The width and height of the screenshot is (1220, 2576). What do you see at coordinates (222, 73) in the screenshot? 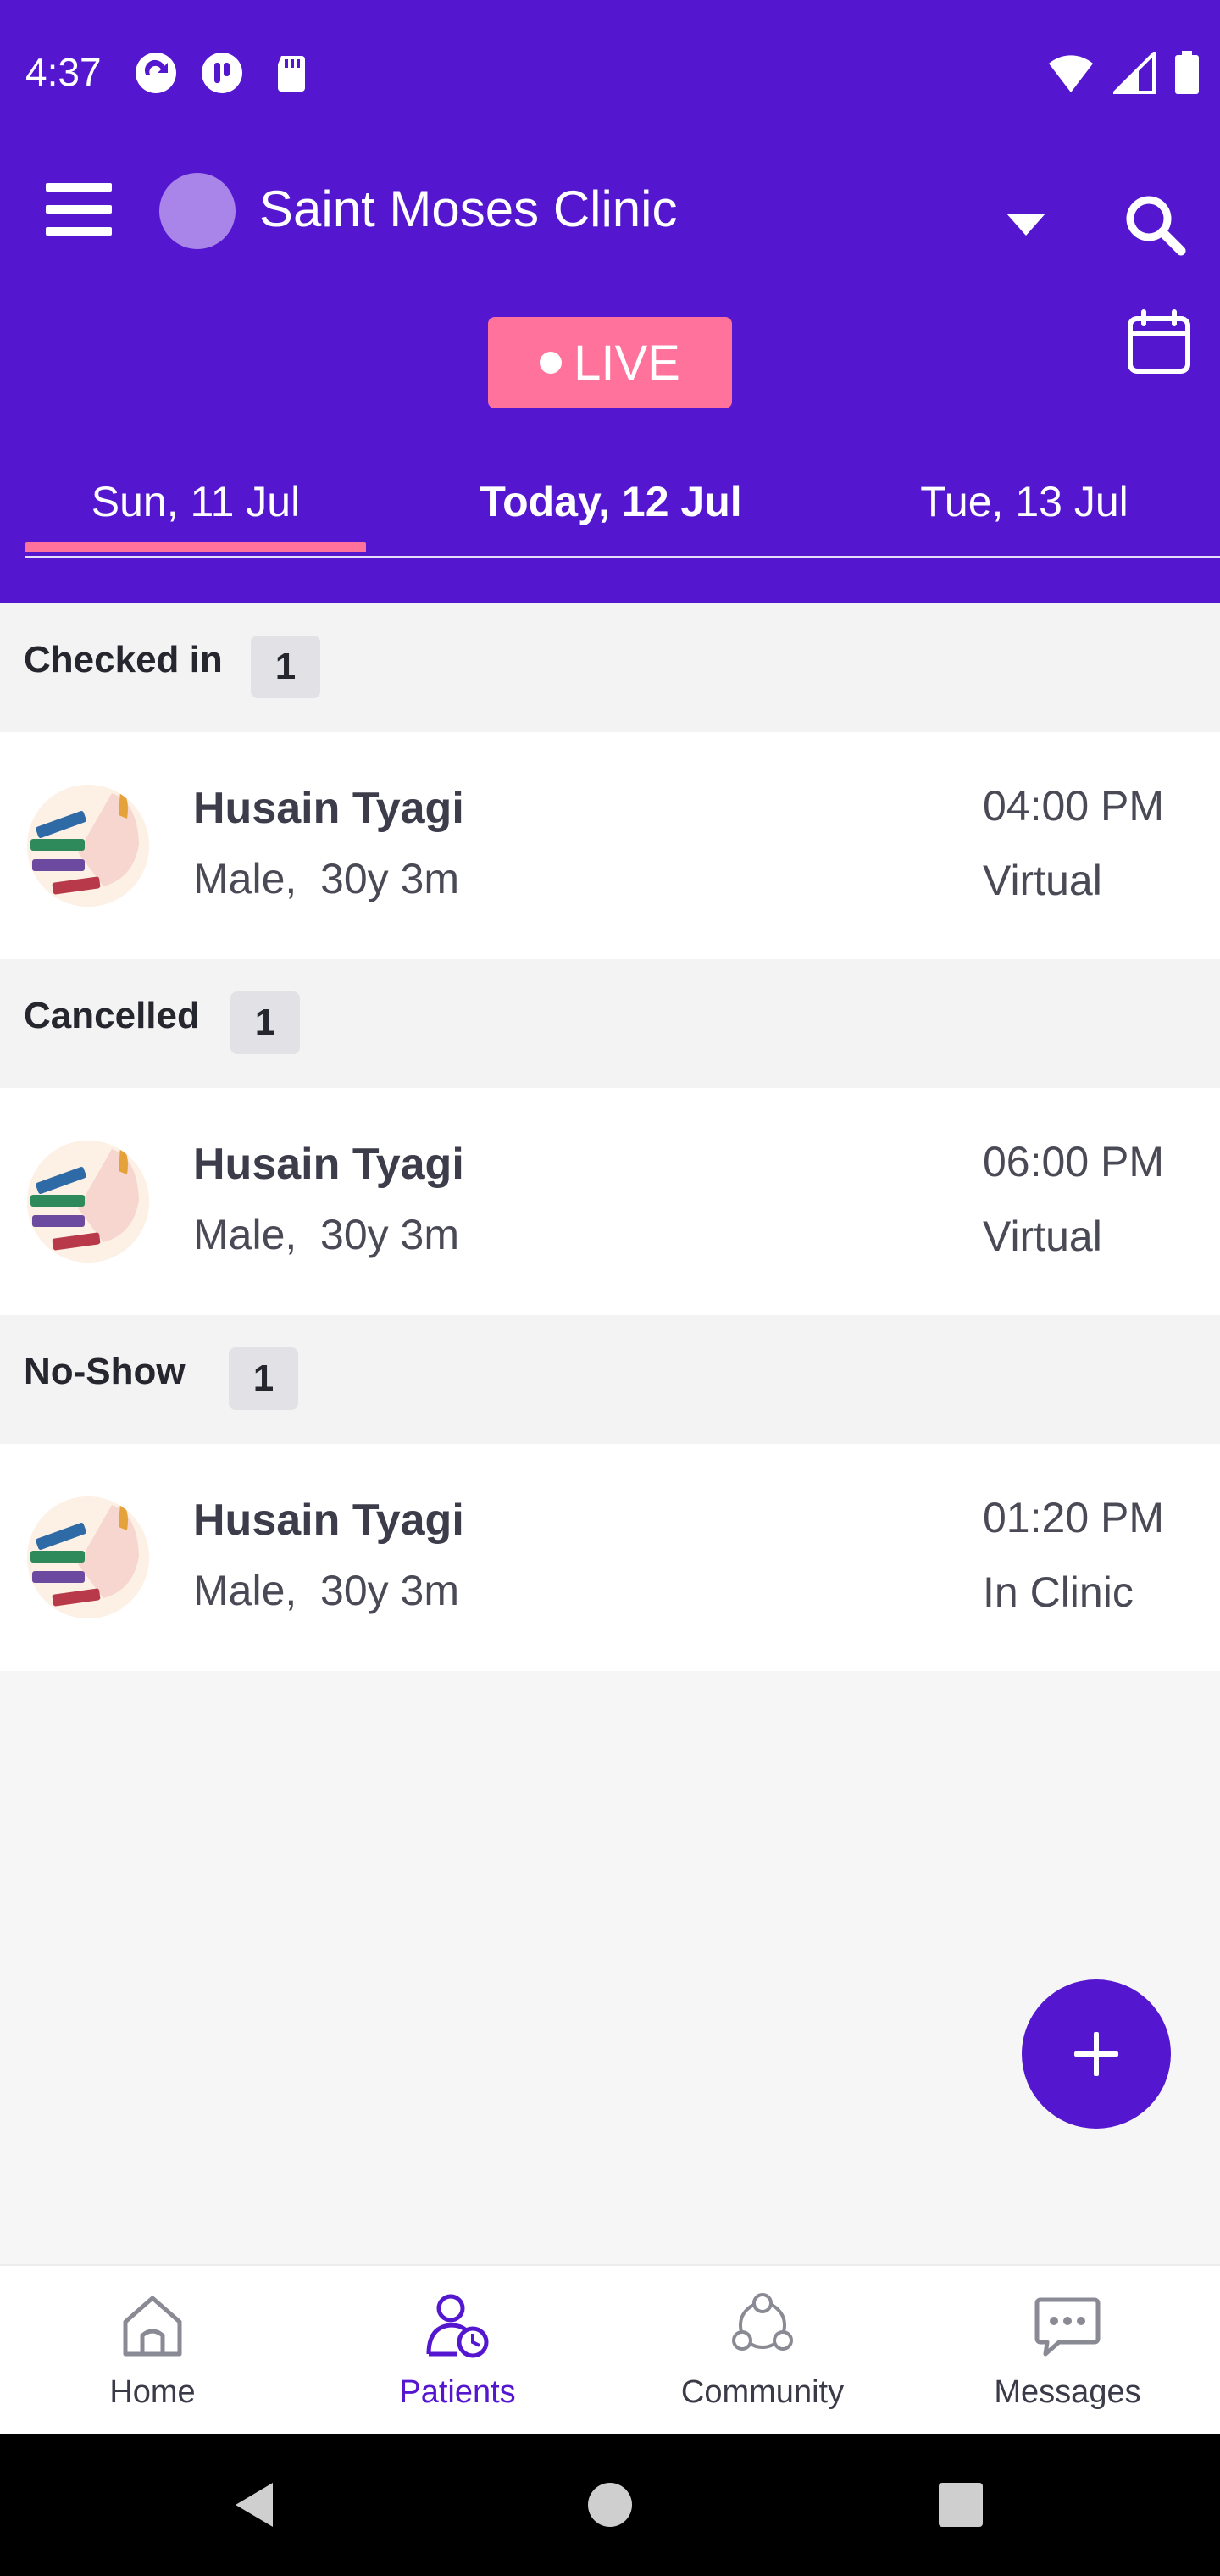
I see `app-notification-icon` at bounding box center [222, 73].